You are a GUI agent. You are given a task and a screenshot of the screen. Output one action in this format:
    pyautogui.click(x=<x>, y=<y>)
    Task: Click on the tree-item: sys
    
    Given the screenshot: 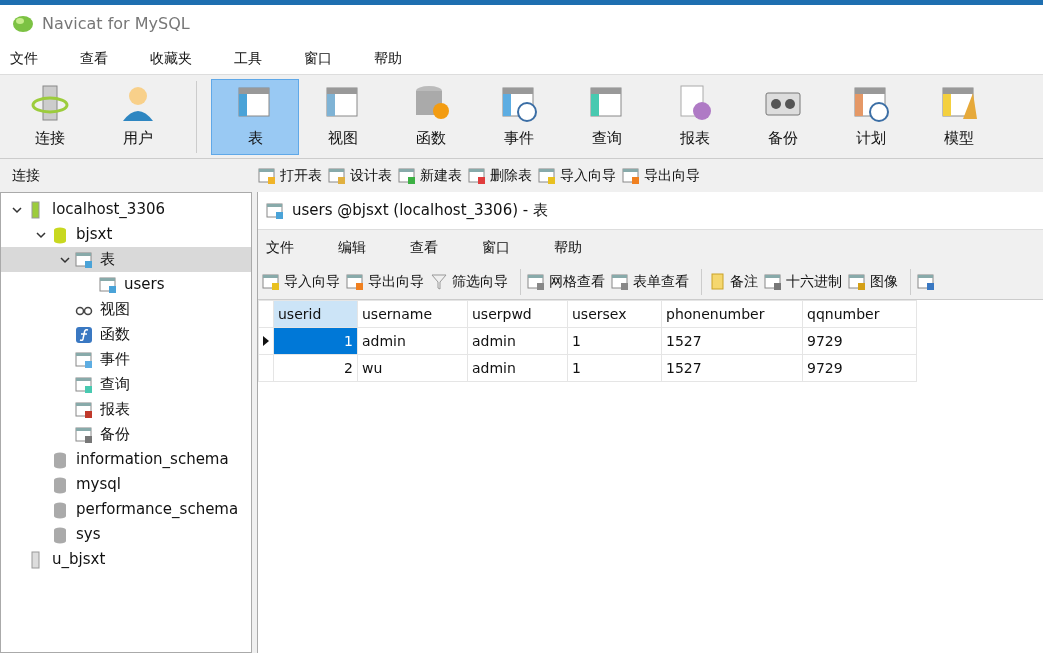 What is the action you would take?
    pyautogui.click(x=126, y=534)
    